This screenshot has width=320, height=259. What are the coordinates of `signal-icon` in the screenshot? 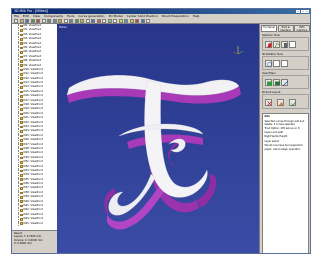 It's located at (285, 83).